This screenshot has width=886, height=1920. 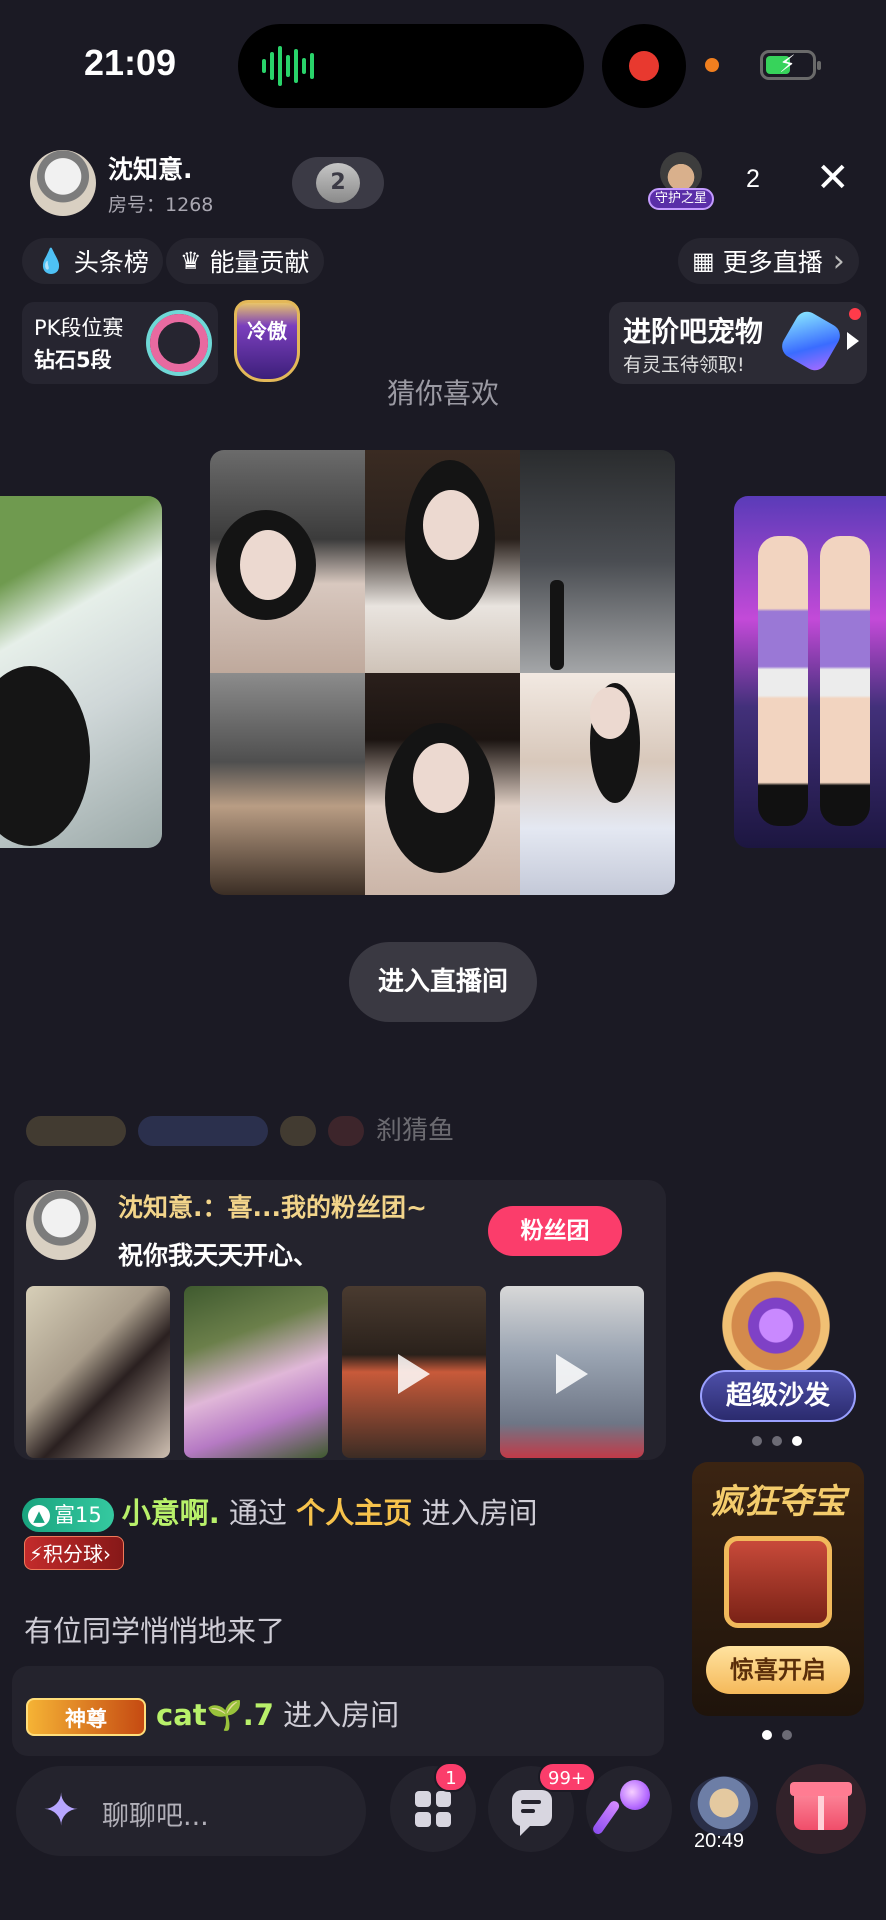 What do you see at coordinates (555, 1231) in the screenshot?
I see `fan-club-button: 粉丝团` at bounding box center [555, 1231].